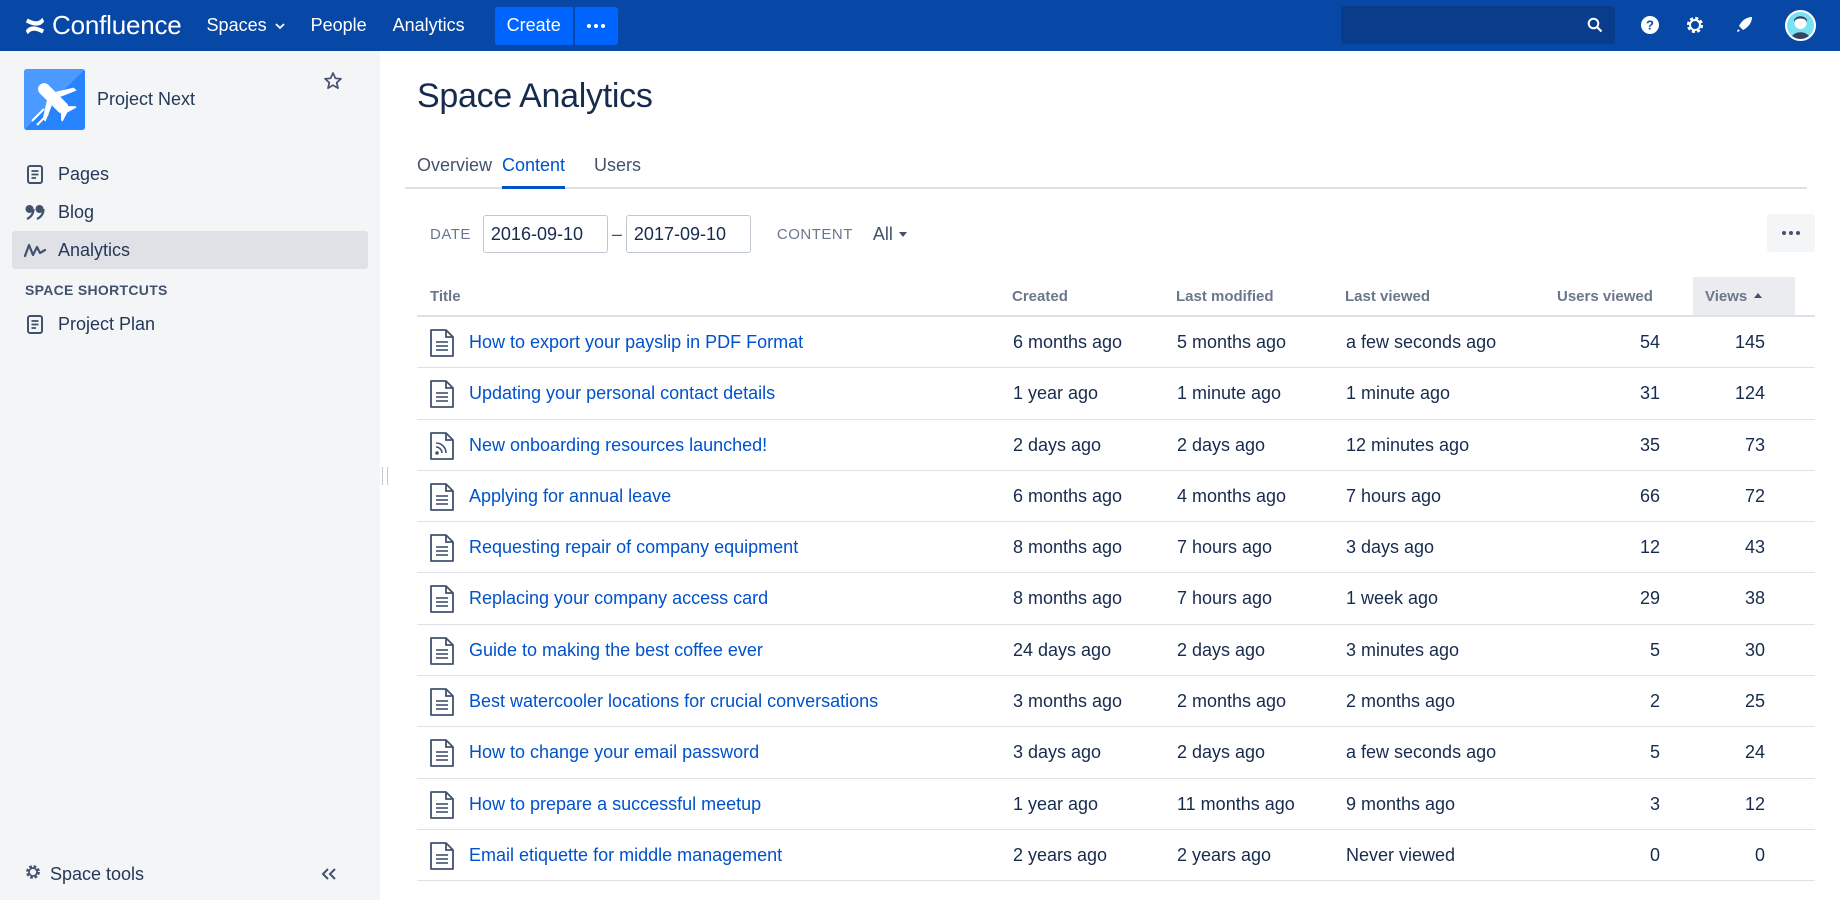 The height and width of the screenshot is (900, 1840). Describe the element at coordinates (596, 25) in the screenshot. I see `create-more-button` at that location.